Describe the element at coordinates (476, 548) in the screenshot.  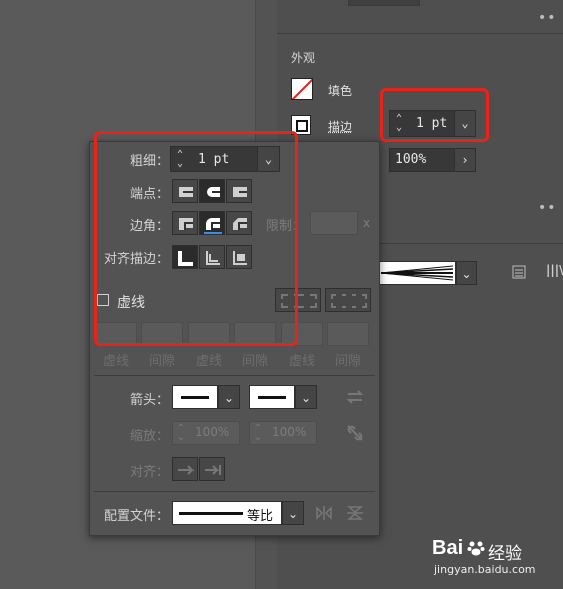
I see `paw-logo-icon` at that location.